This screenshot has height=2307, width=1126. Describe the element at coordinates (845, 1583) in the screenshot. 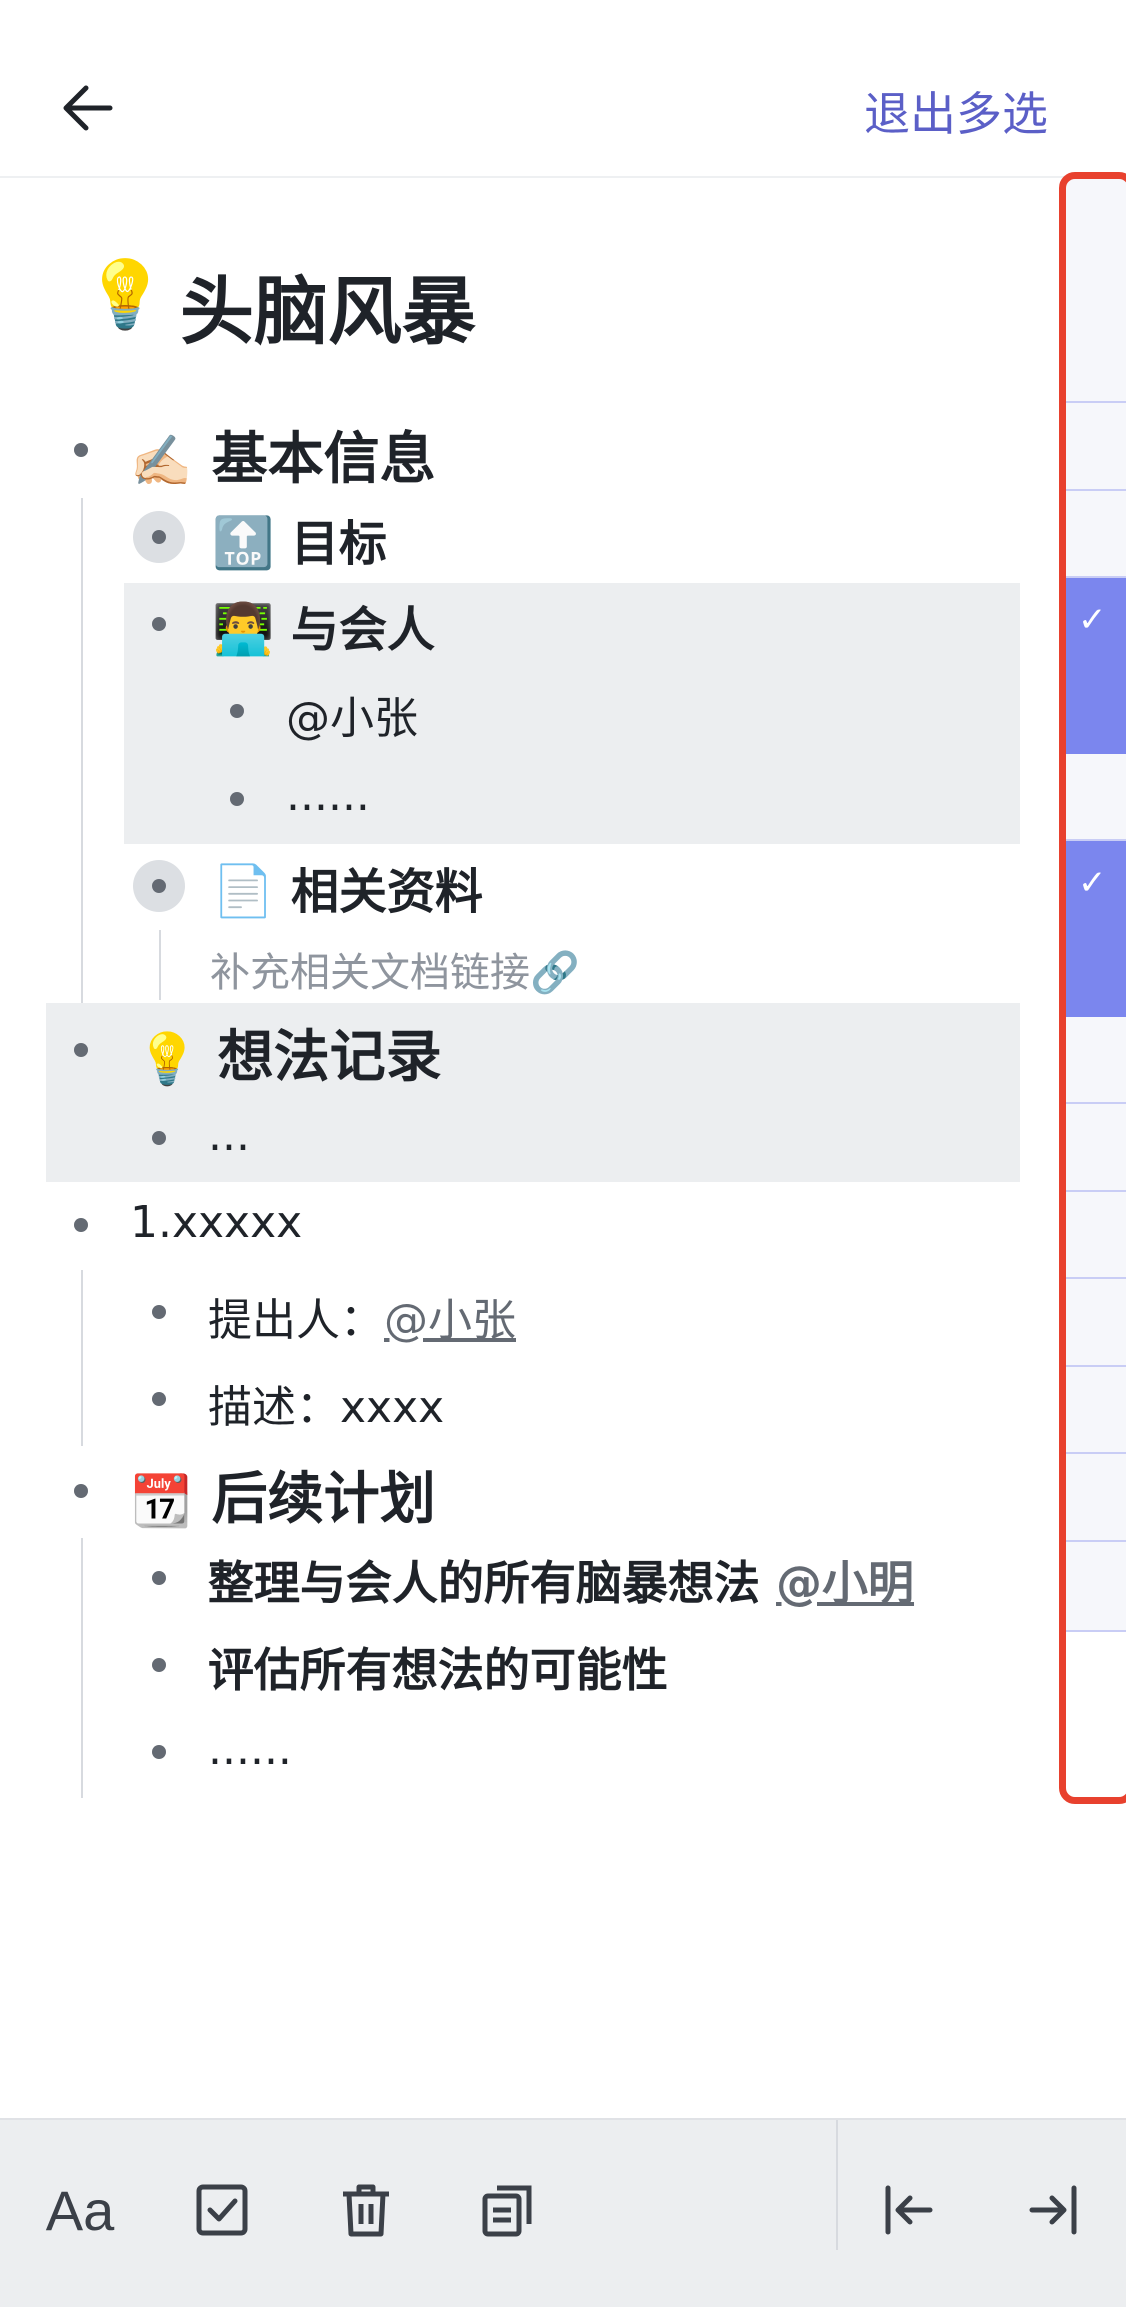

I see `mention-link: @小明` at that location.